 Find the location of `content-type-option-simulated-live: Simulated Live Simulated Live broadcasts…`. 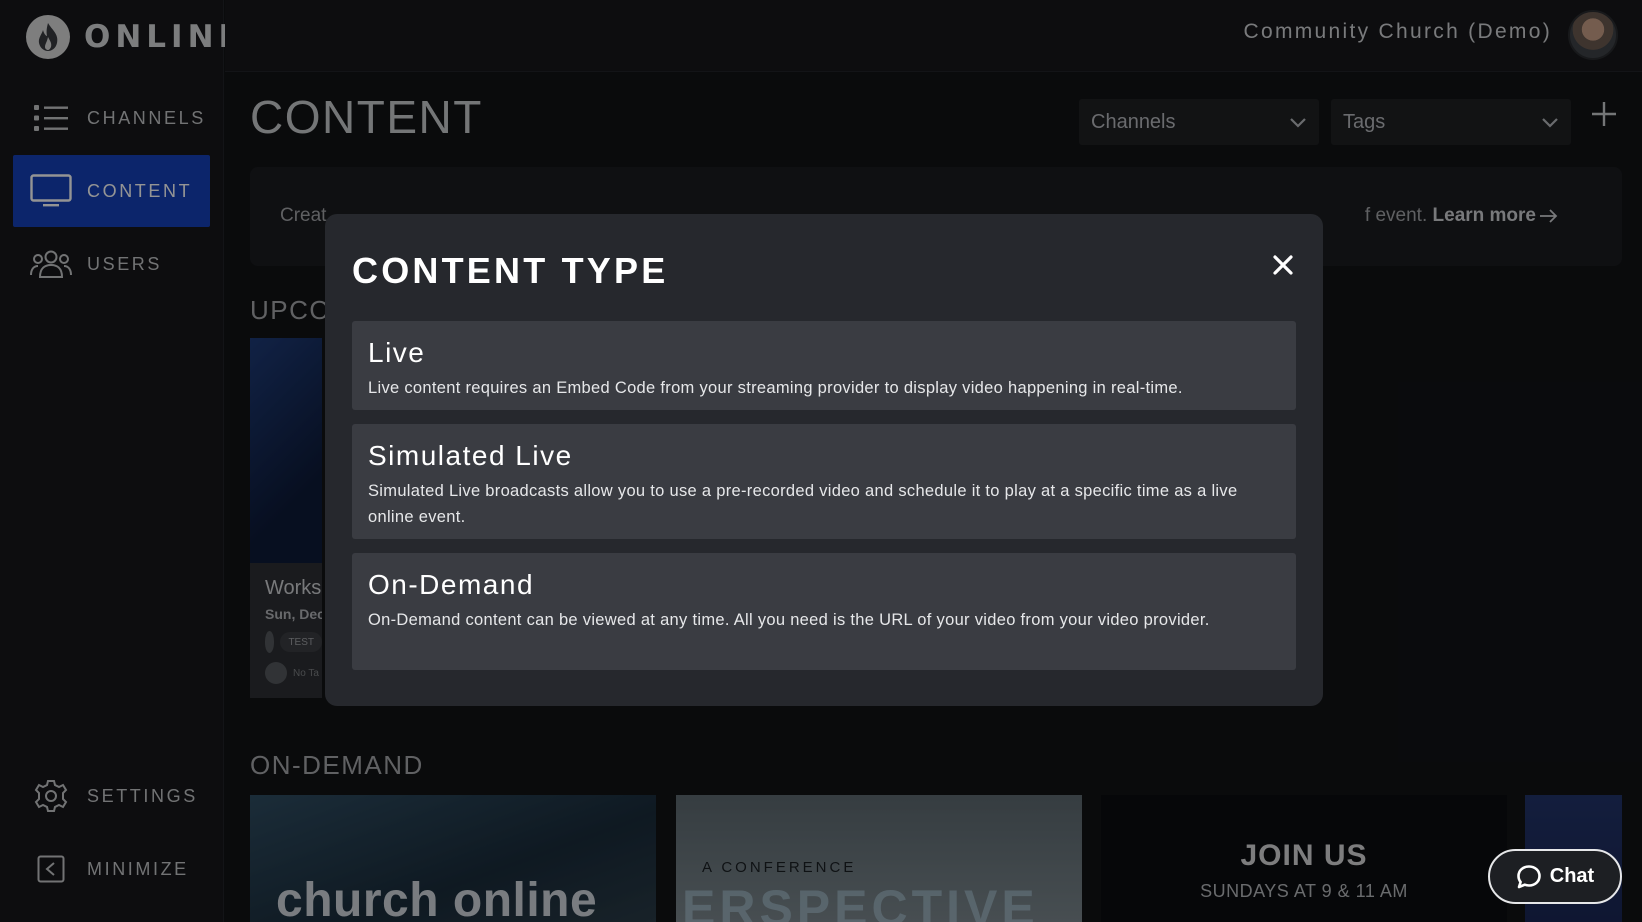

content-type-option-simulated-live: Simulated Live Simulated Live broadcasts… is located at coordinates (824, 481).